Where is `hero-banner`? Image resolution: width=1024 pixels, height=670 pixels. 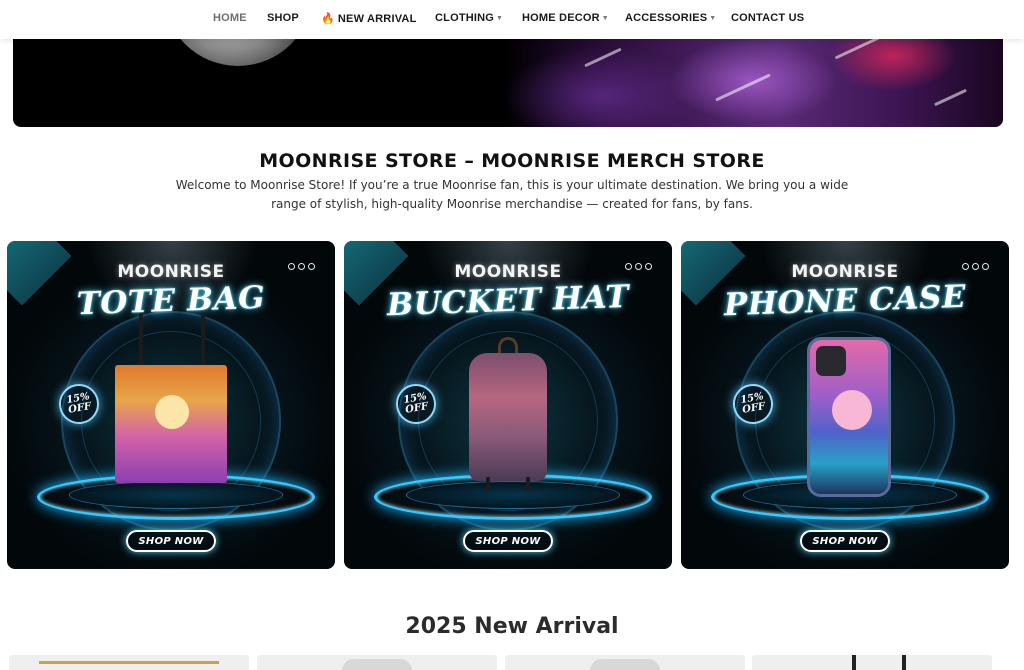 hero-banner is located at coordinates (508, 76).